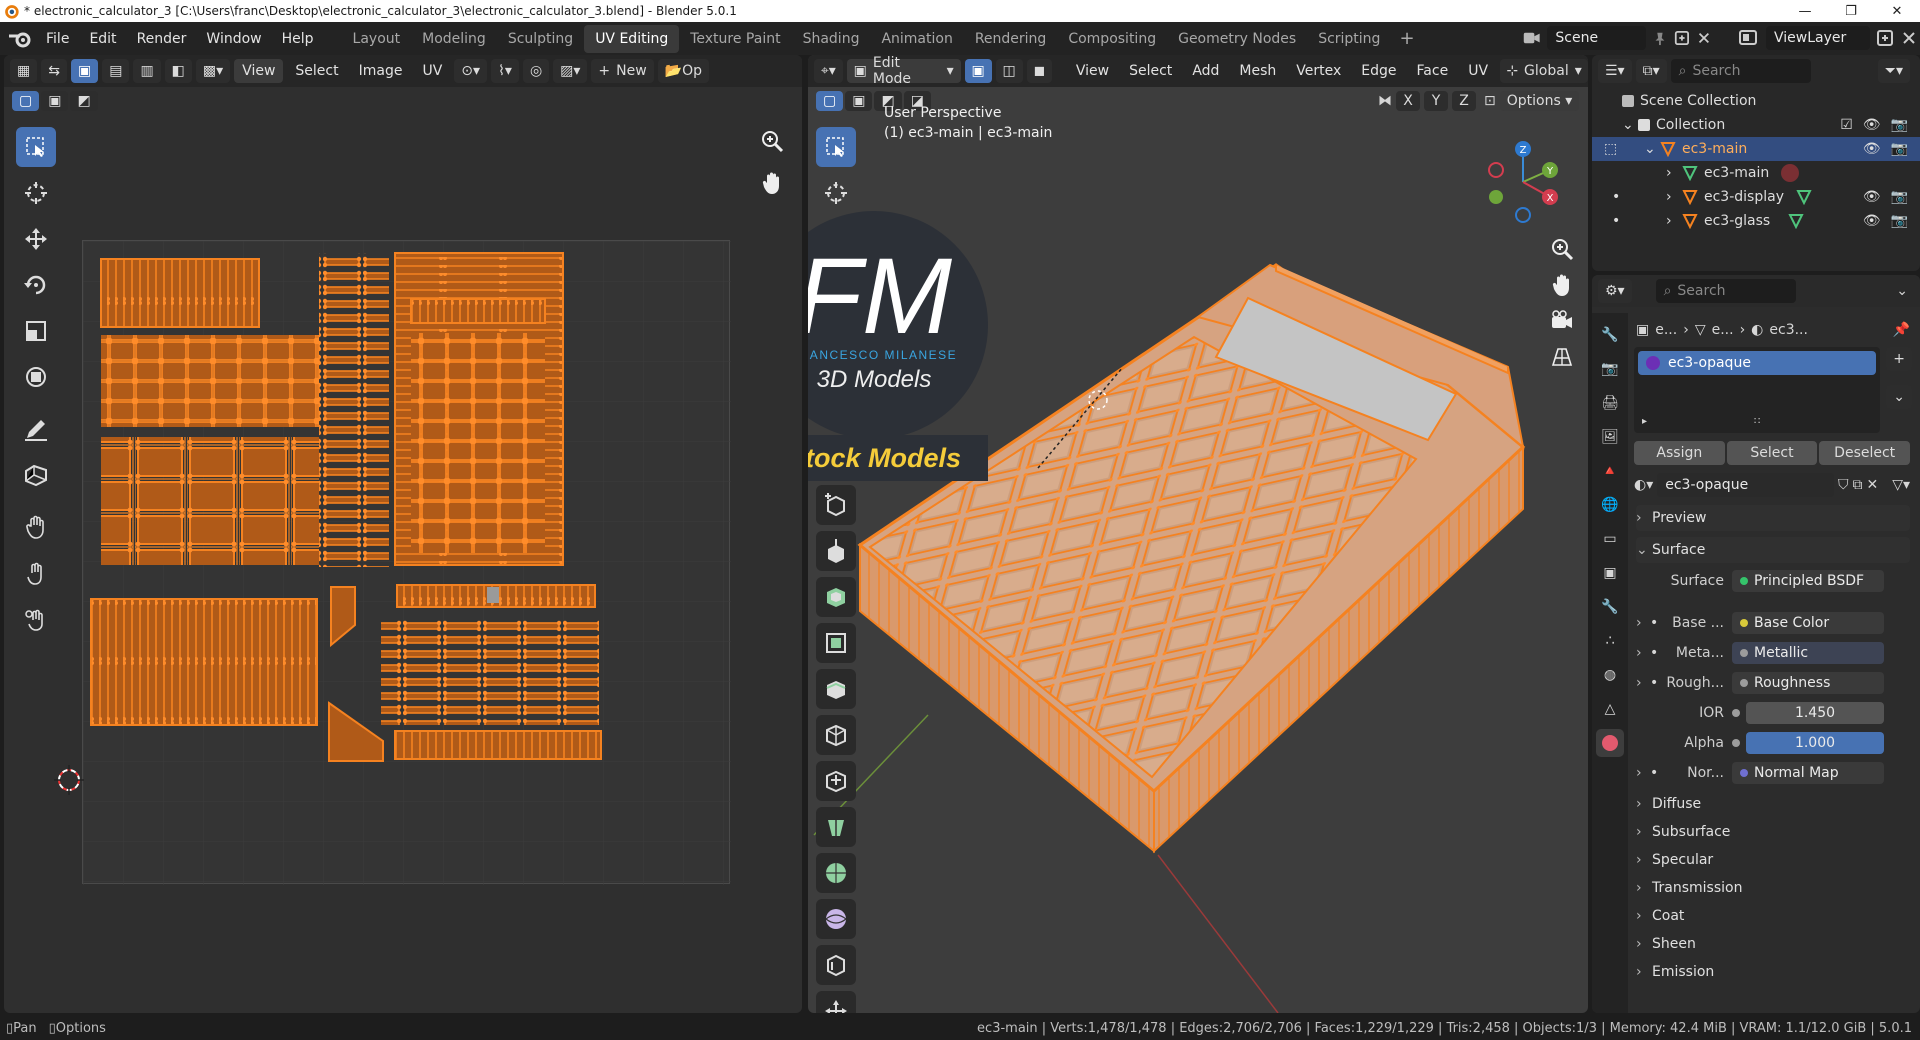 The height and width of the screenshot is (1040, 1920). I want to click on properties-editor-icon: ⚙▾, so click(1615, 291).